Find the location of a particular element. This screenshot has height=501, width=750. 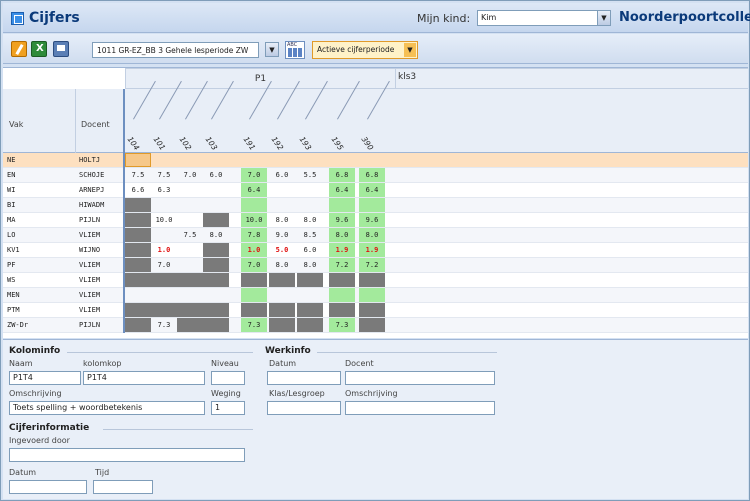

grade-cell: 10.0 is located at coordinates (254, 220).